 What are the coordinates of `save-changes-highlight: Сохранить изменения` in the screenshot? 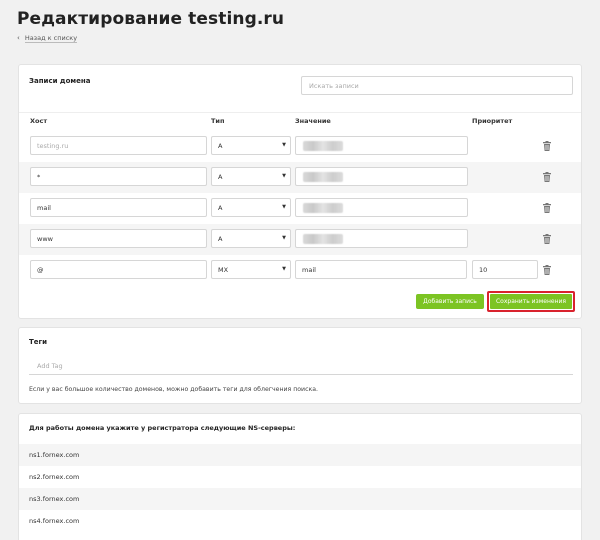 It's located at (531, 301).